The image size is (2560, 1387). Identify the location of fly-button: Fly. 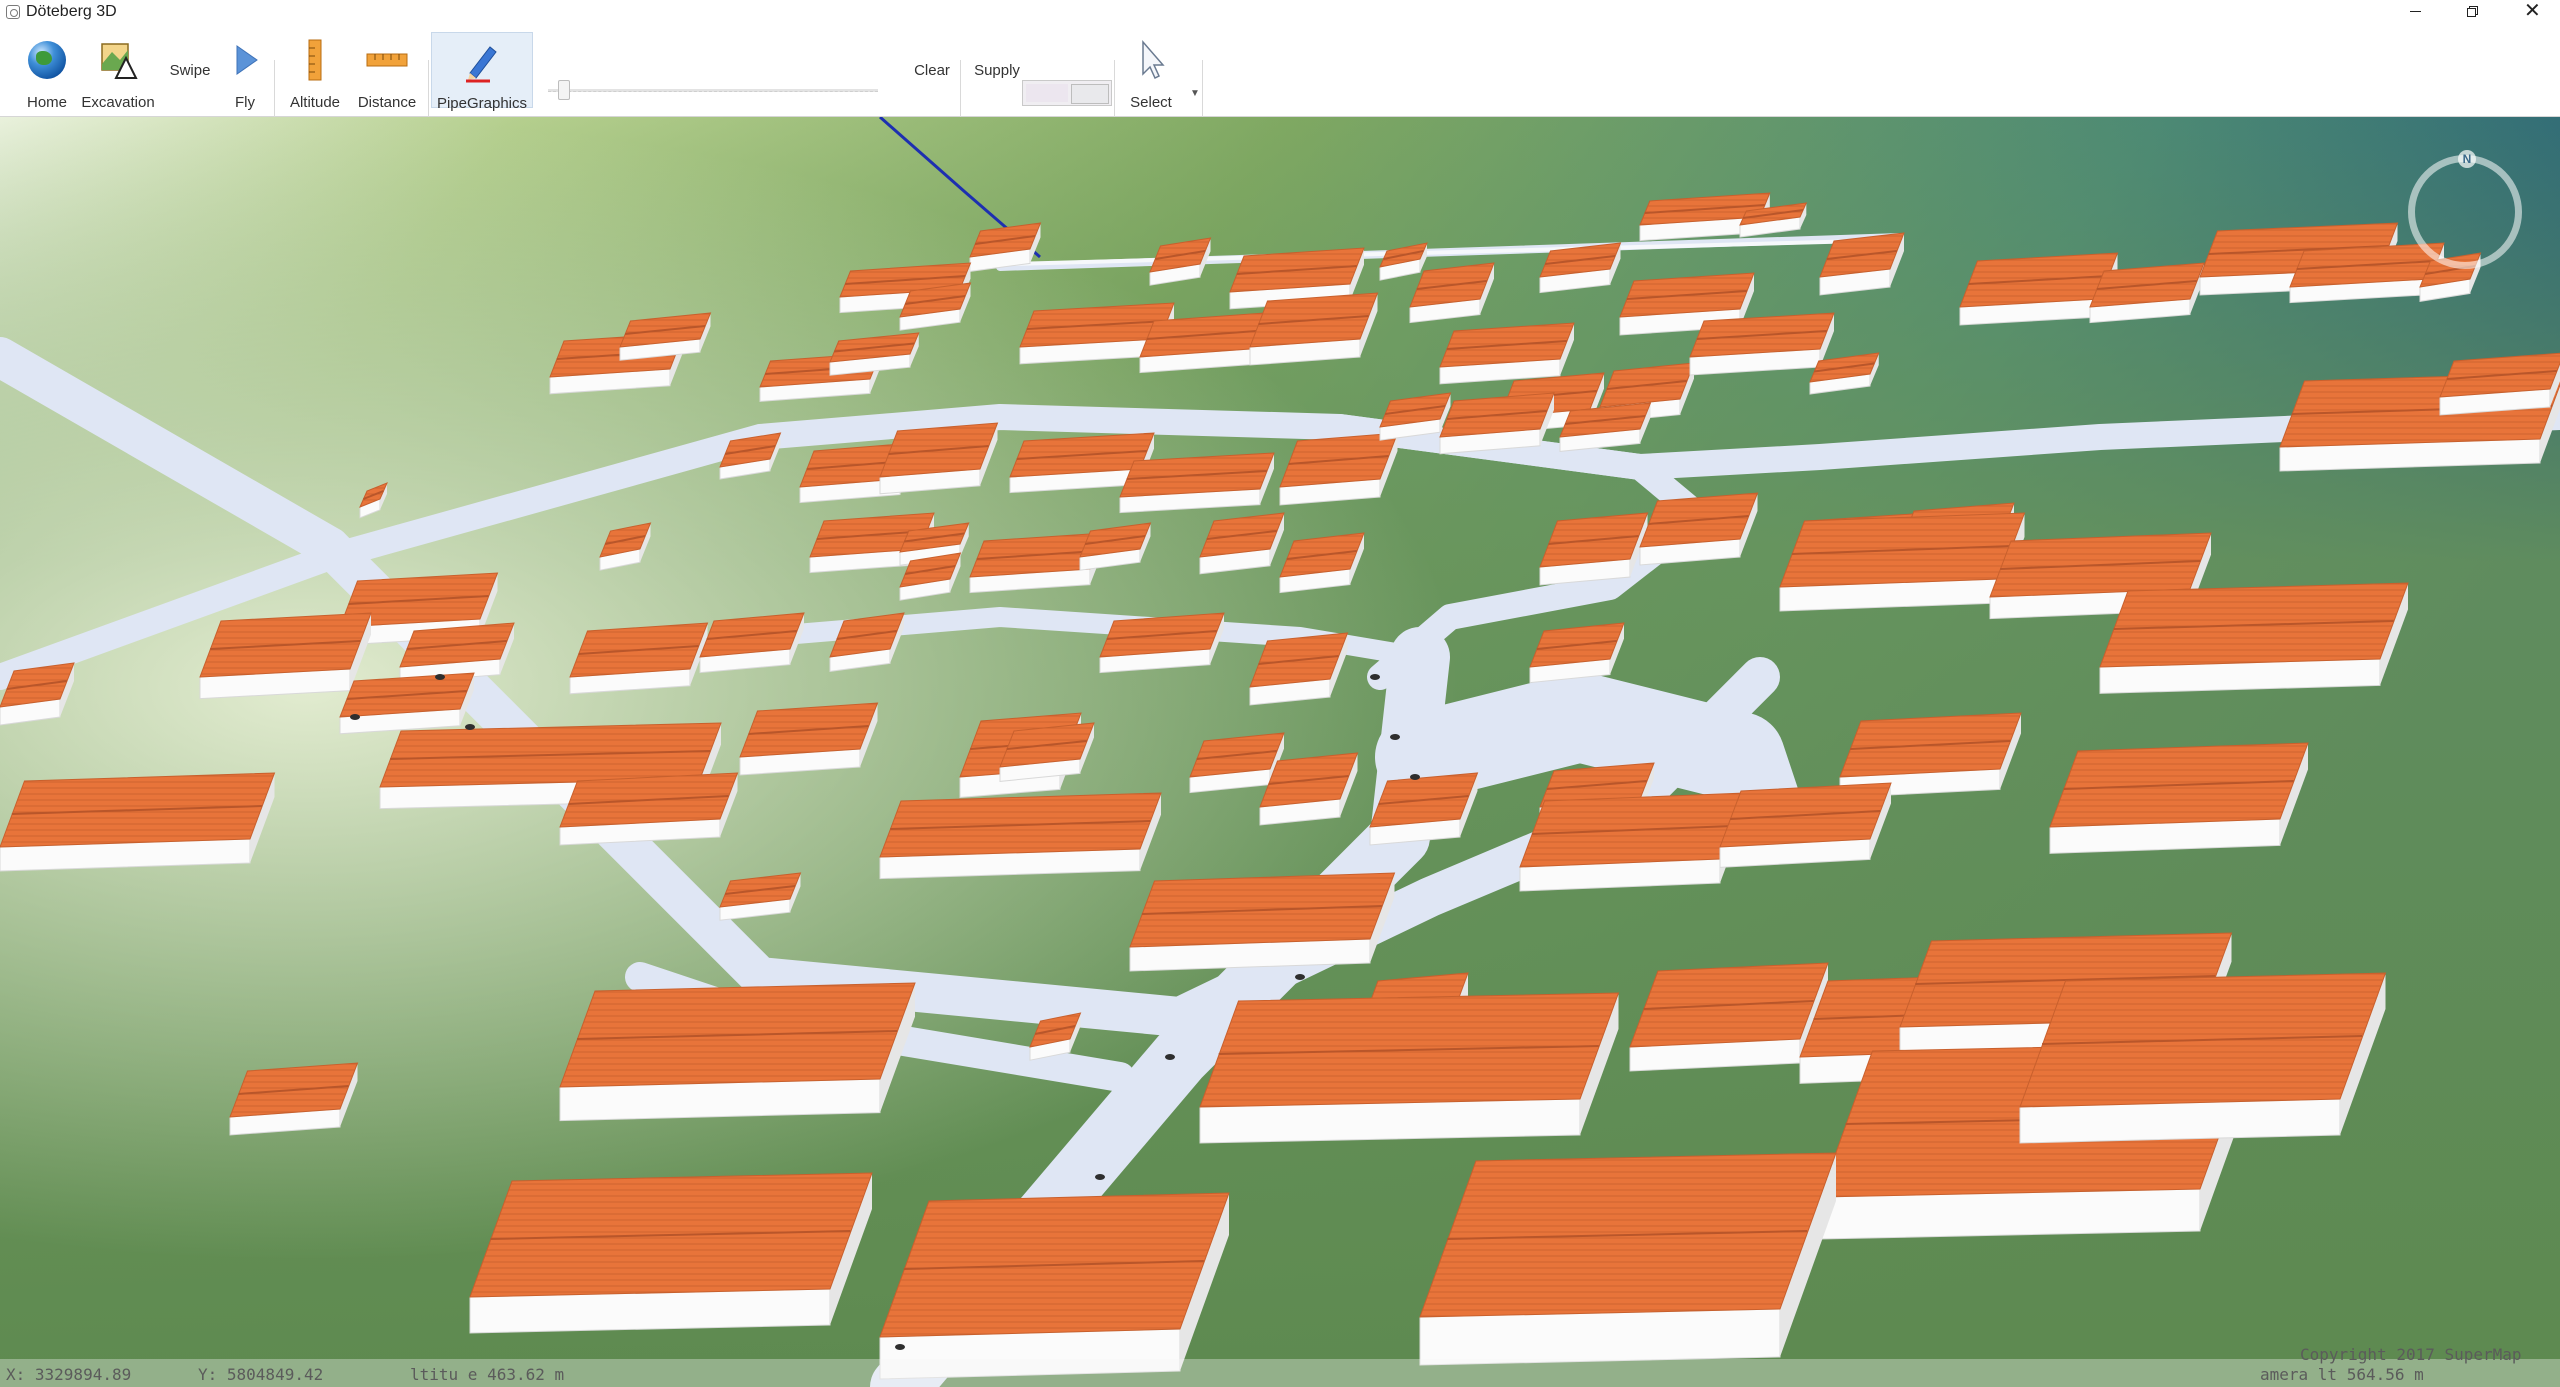
(245, 71).